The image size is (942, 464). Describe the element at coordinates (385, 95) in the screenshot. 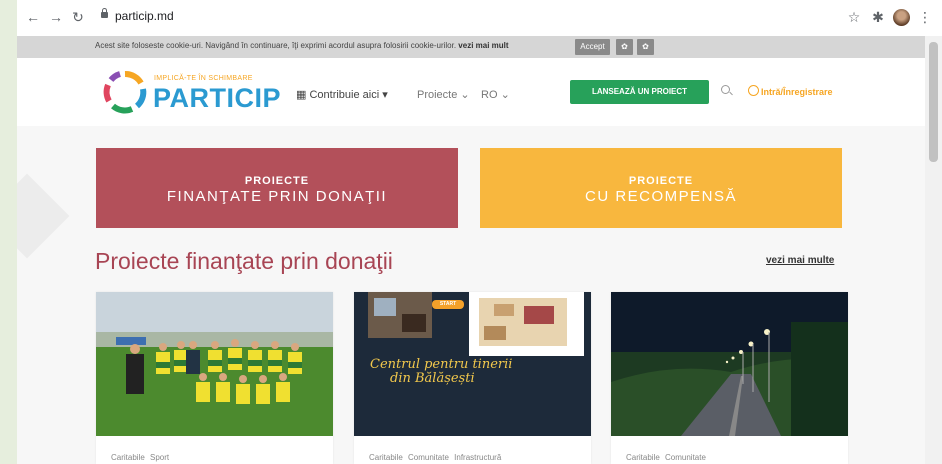

I see `chevron-down-icon: ▾` at that location.